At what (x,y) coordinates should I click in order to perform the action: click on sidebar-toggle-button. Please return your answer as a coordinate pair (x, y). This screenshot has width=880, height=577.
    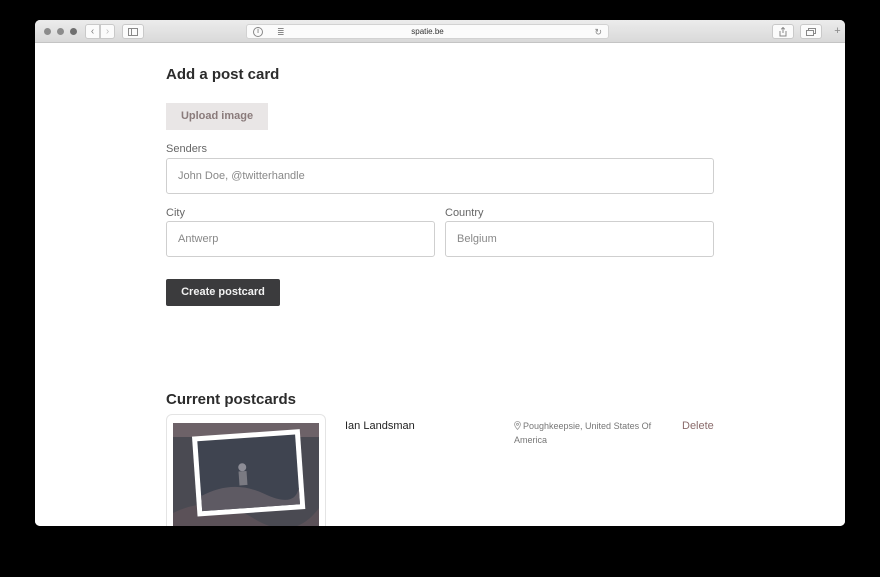
    Looking at the image, I should click on (133, 31).